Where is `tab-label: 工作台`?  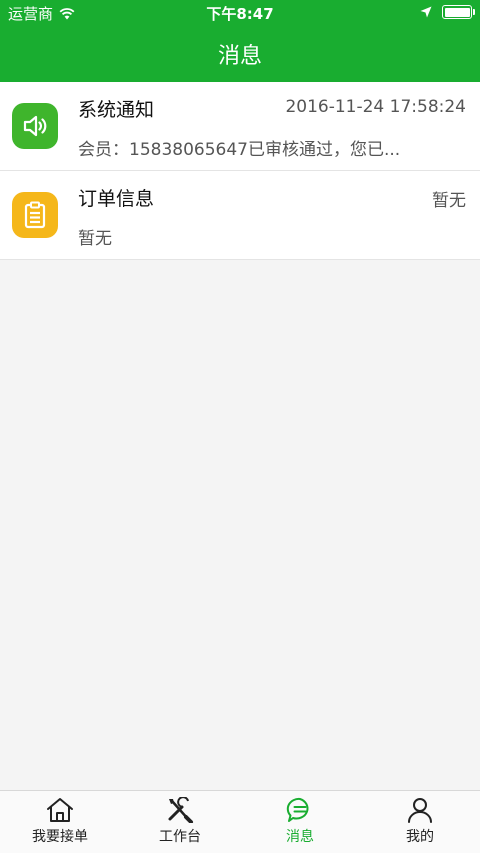 tab-label: 工作台 is located at coordinates (180, 837).